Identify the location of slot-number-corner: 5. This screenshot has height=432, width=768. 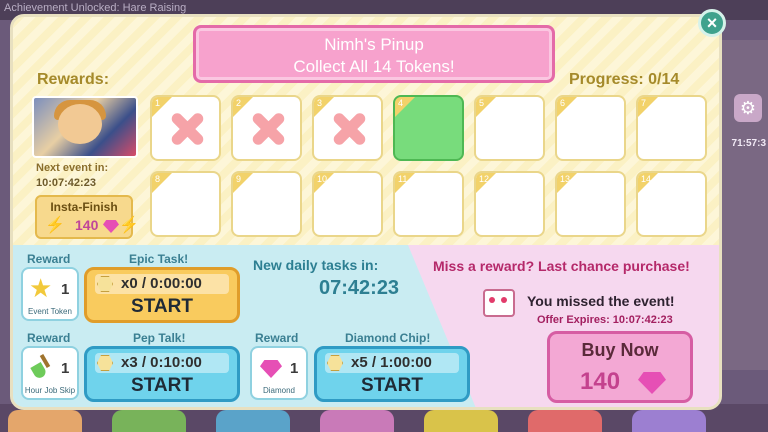
(486, 107).